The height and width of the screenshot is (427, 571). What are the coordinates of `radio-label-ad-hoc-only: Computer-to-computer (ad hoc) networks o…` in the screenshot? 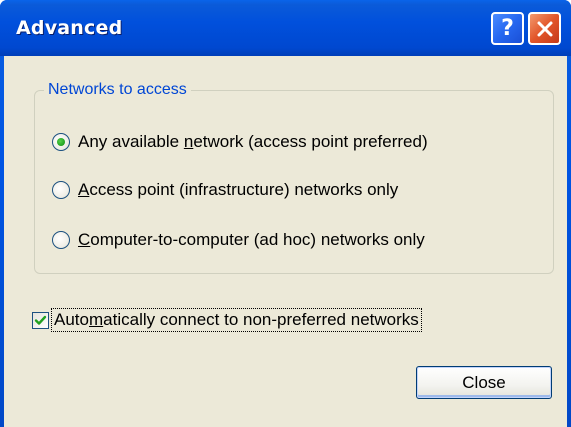 It's located at (251, 239).